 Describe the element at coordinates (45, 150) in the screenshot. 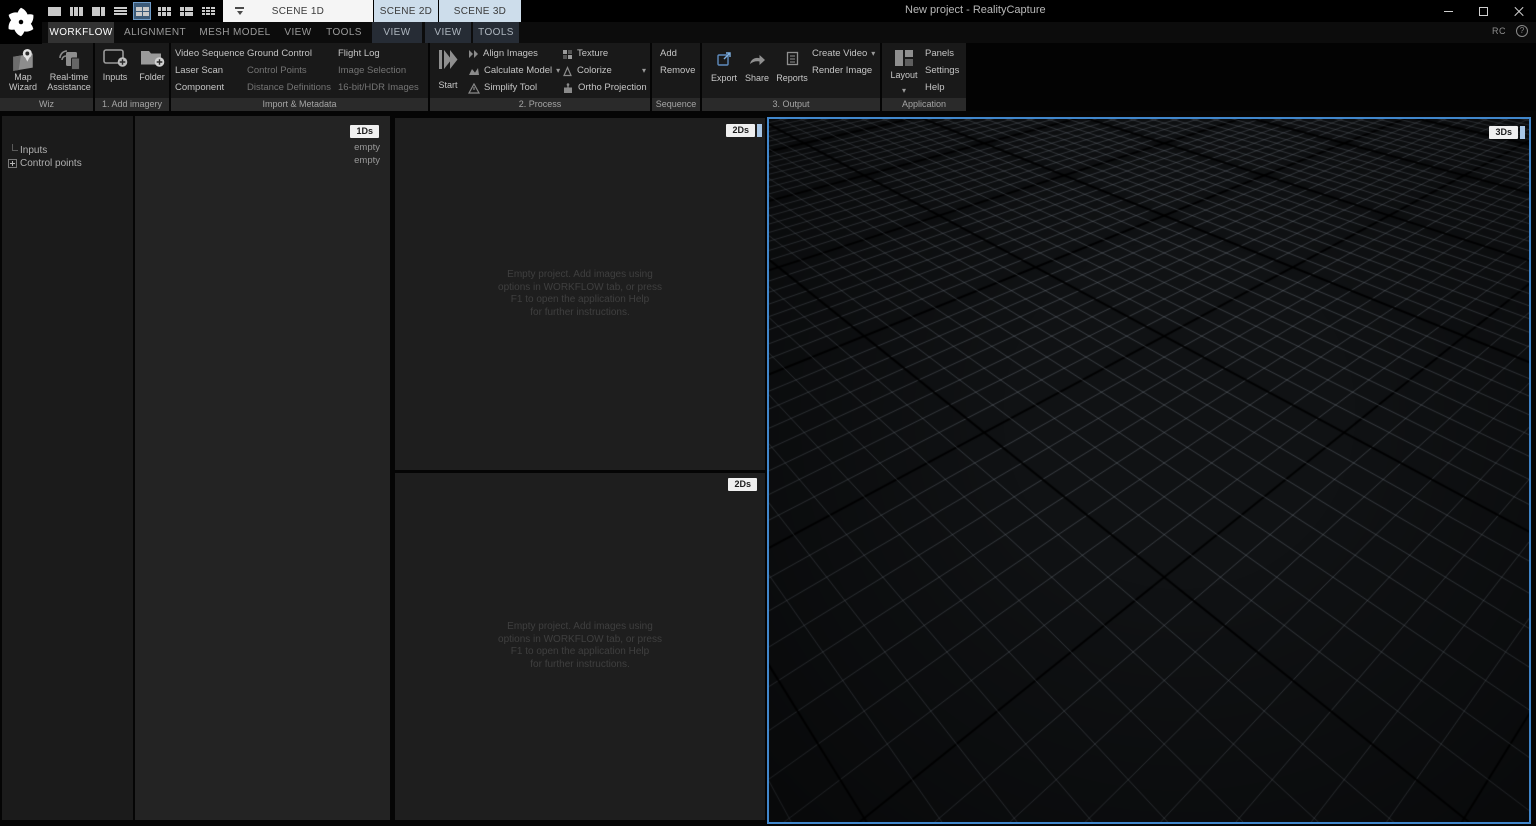

I see `tree-item-inputs: Inputs` at that location.